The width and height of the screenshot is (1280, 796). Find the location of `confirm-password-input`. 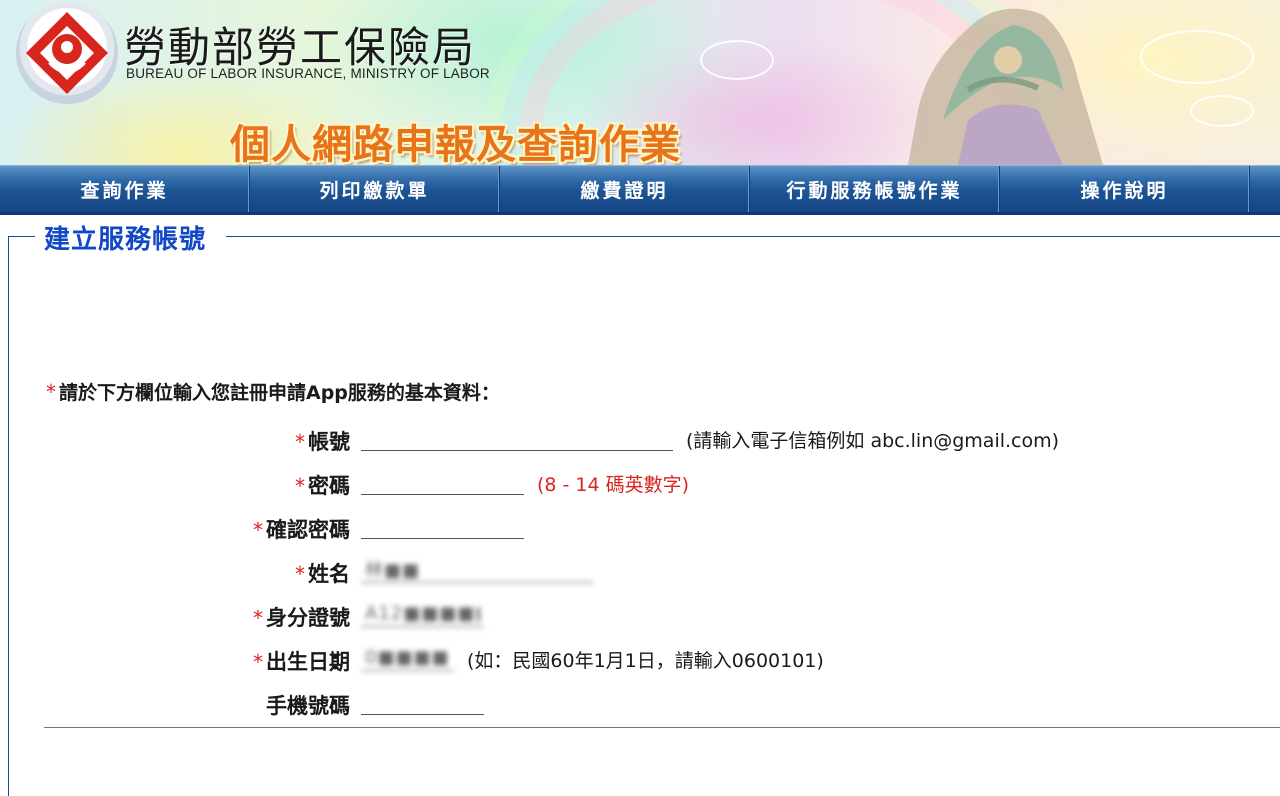

confirm-password-input is located at coordinates (442, 525).